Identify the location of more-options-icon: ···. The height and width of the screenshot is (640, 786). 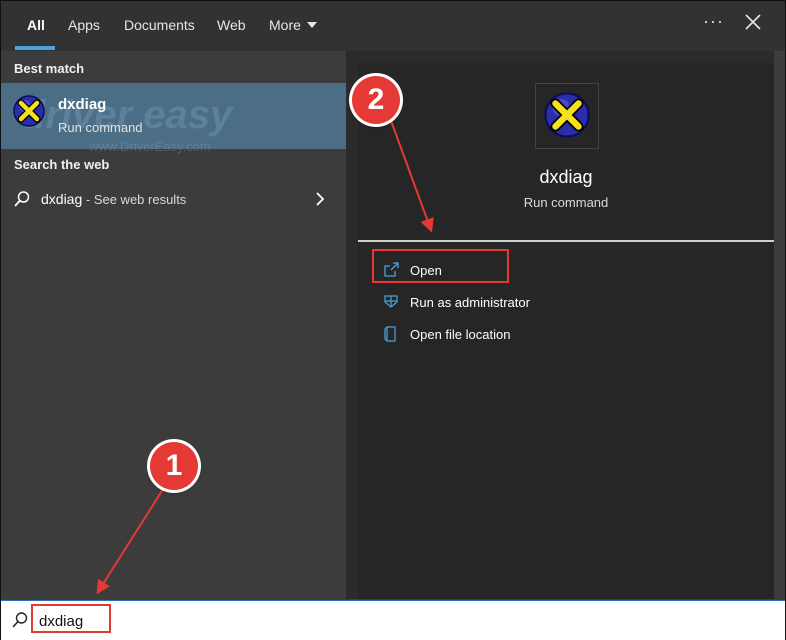
(713, 21).